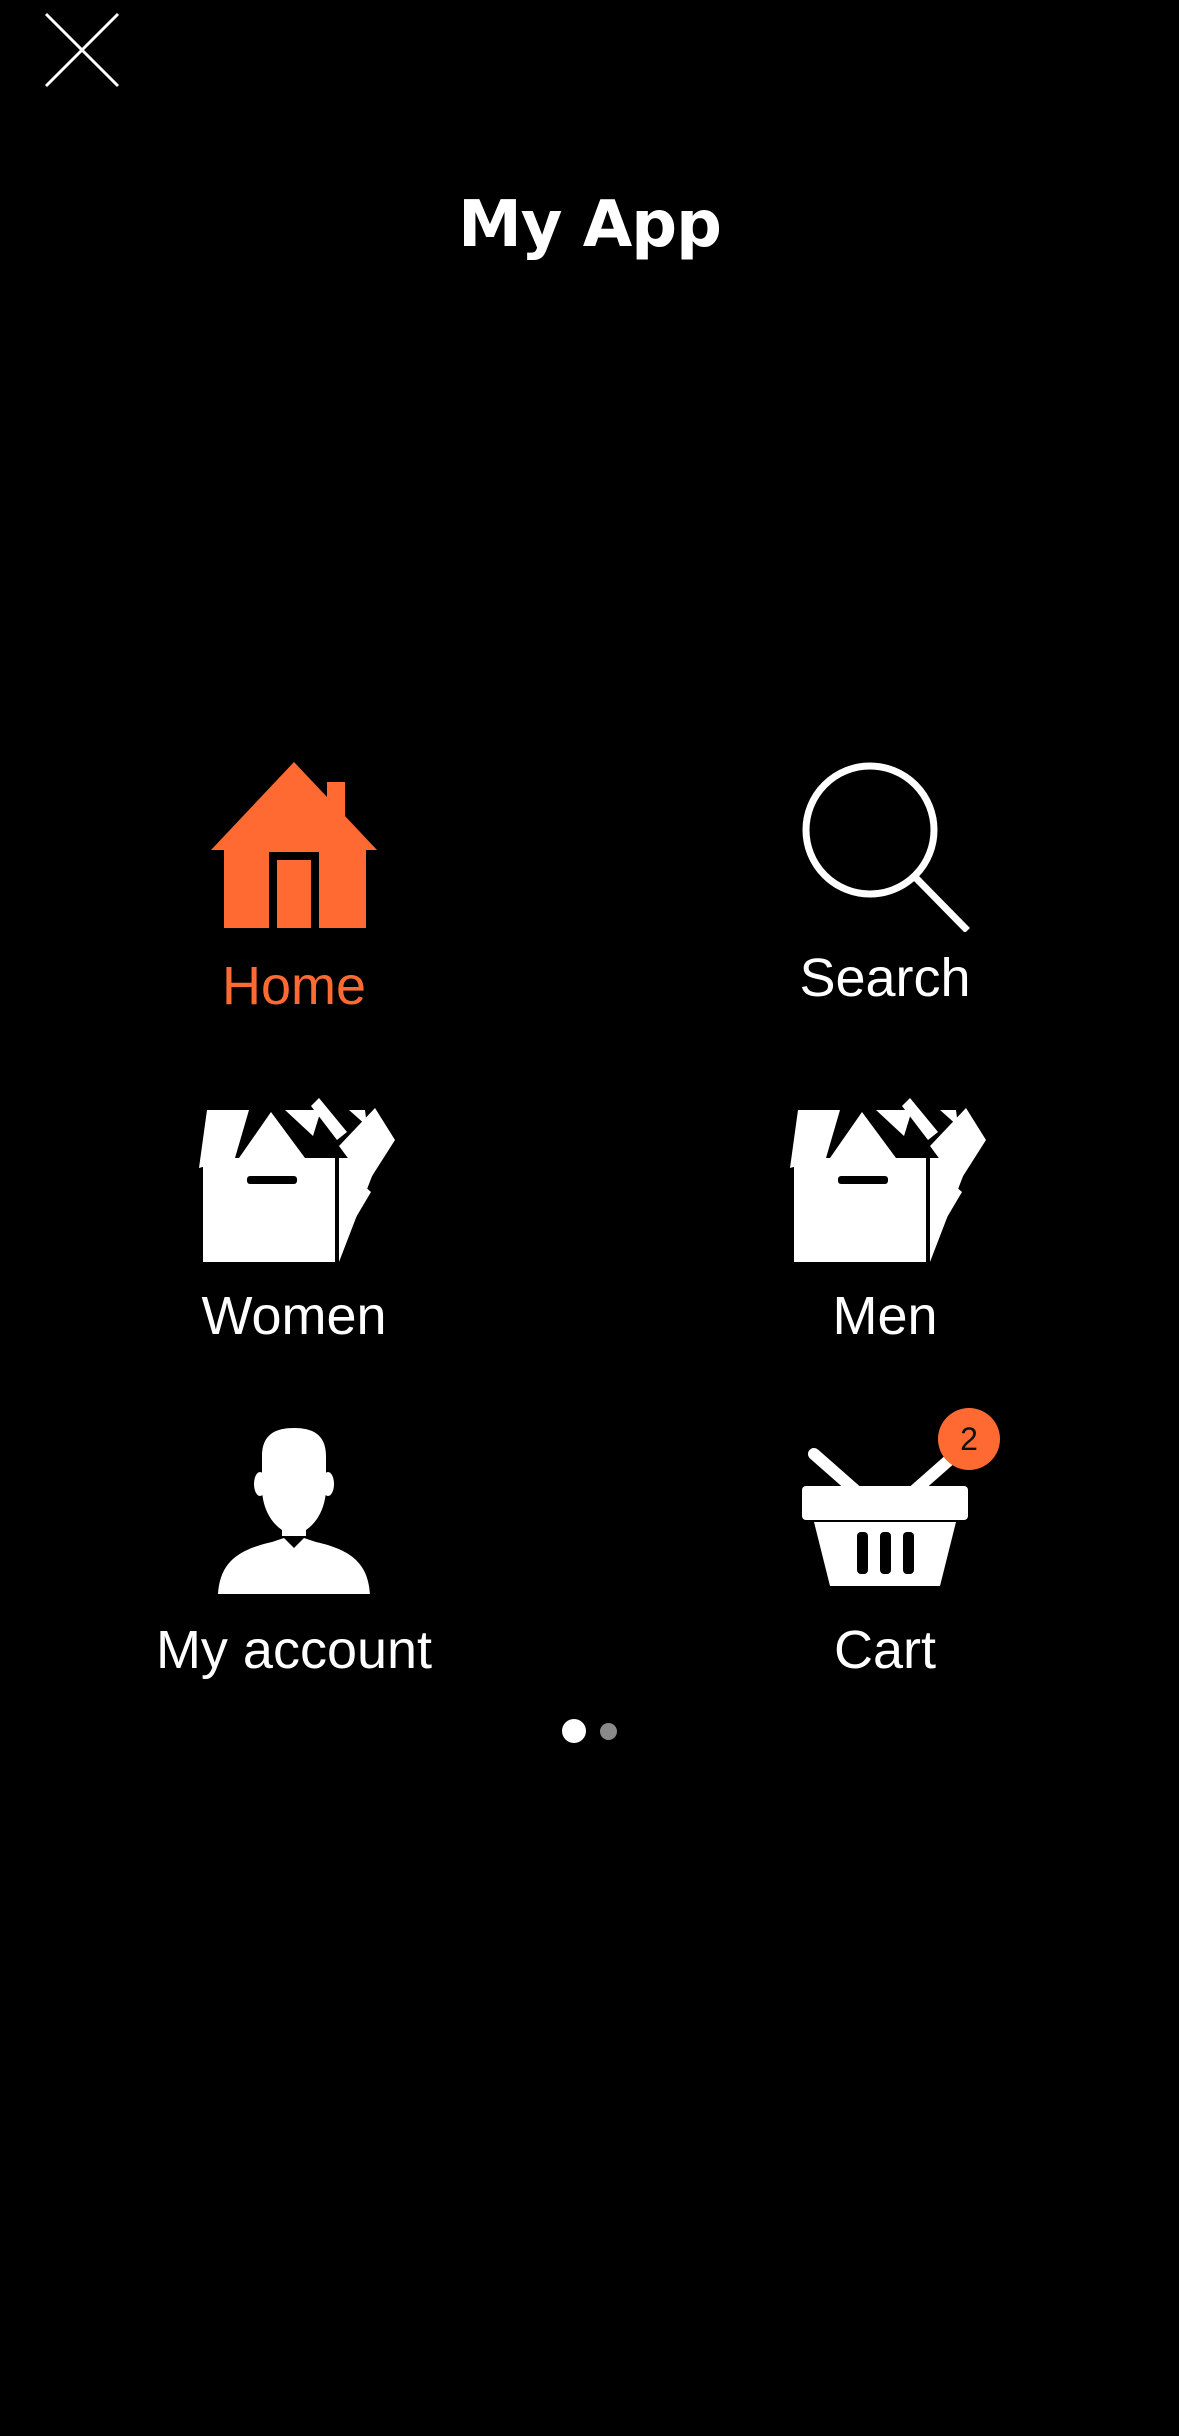  What do you see at coordinates (294, 845) in the screenshot?
I see `home-icon` at bounding box center [294, 845].